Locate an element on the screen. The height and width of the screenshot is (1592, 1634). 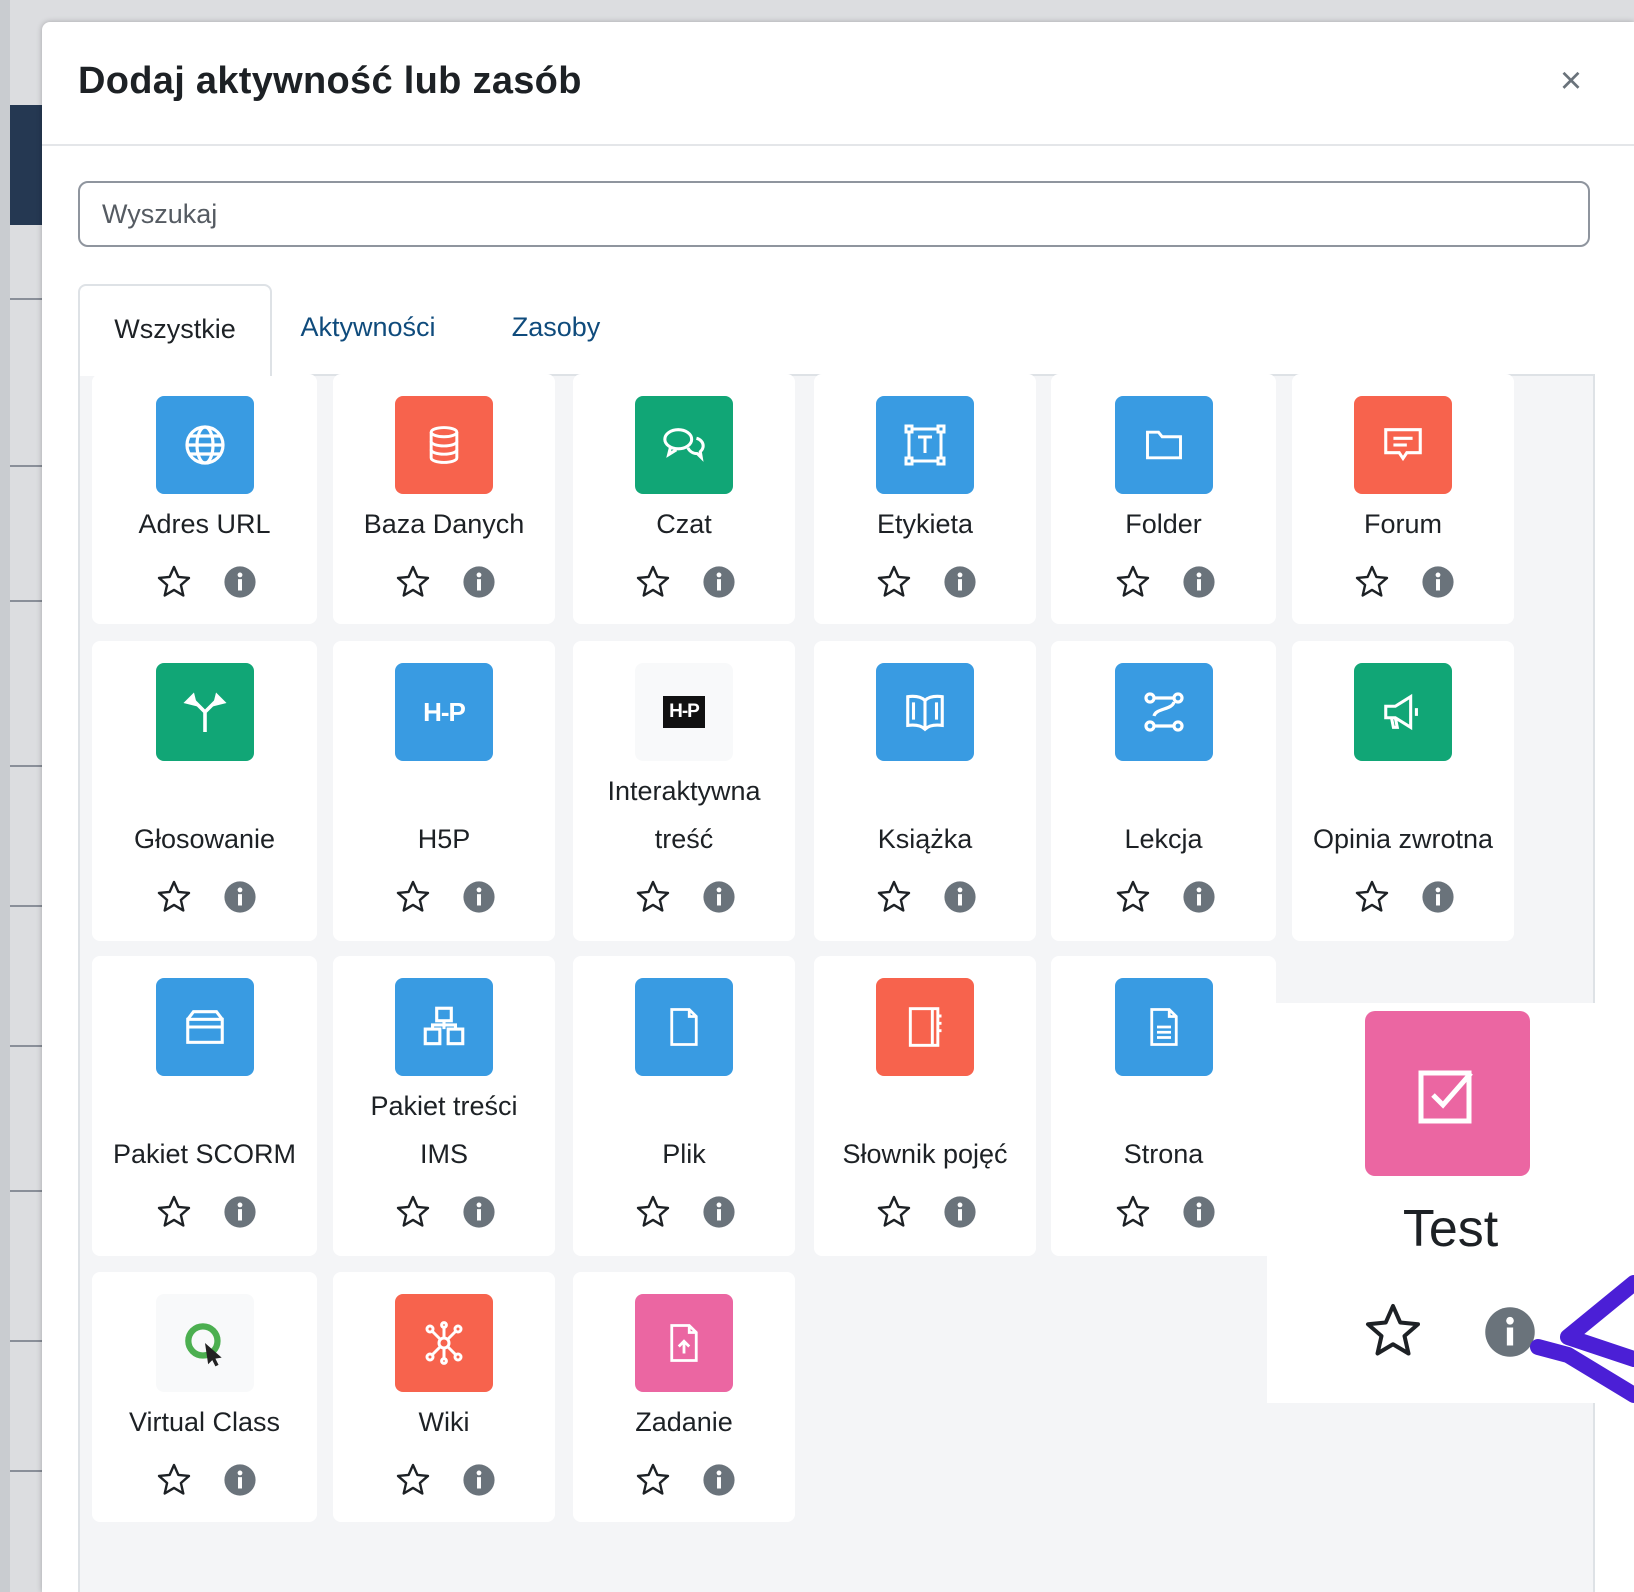
activity-label: H5P is located at coordinates (444, 839).